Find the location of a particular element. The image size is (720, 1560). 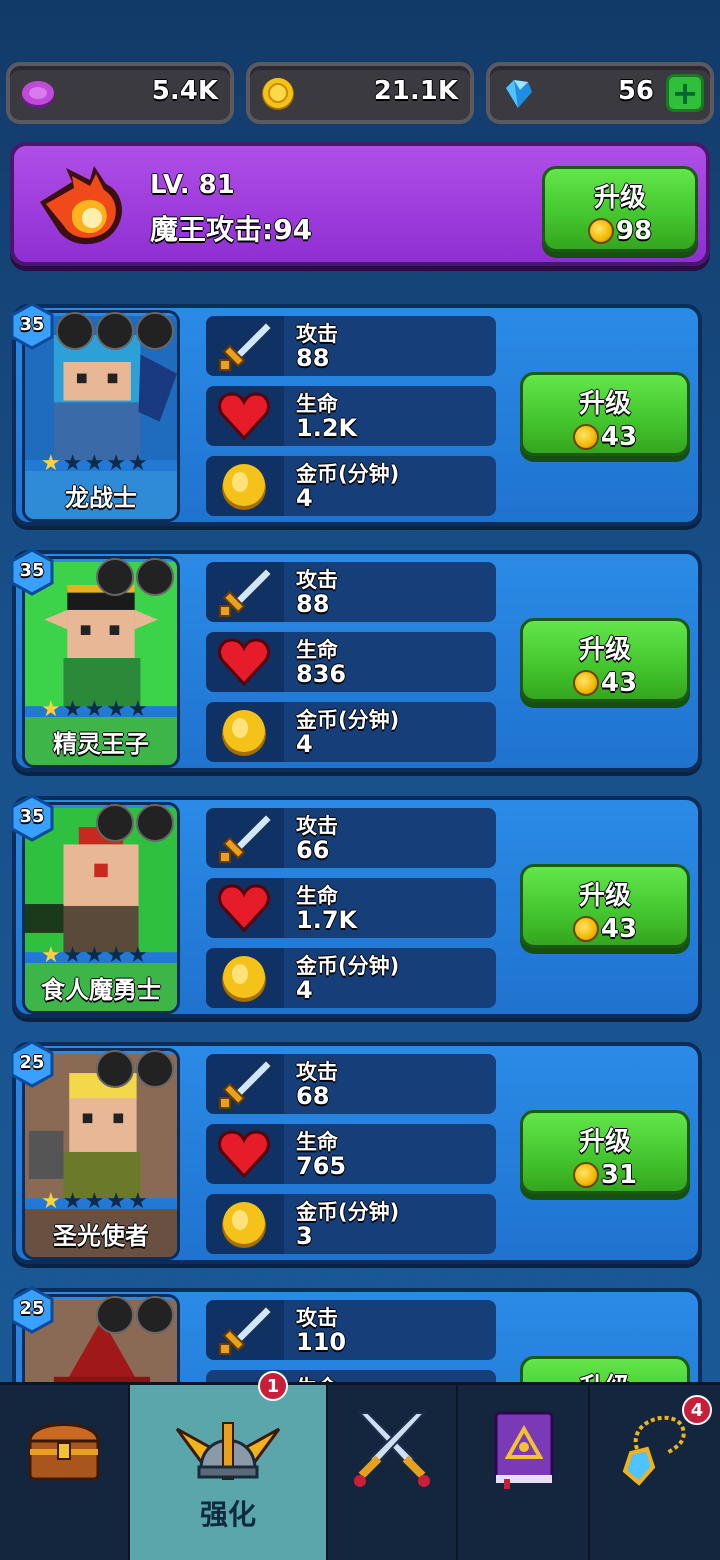

stat-attack-value: 110 is located at coordinates (321, 1342).